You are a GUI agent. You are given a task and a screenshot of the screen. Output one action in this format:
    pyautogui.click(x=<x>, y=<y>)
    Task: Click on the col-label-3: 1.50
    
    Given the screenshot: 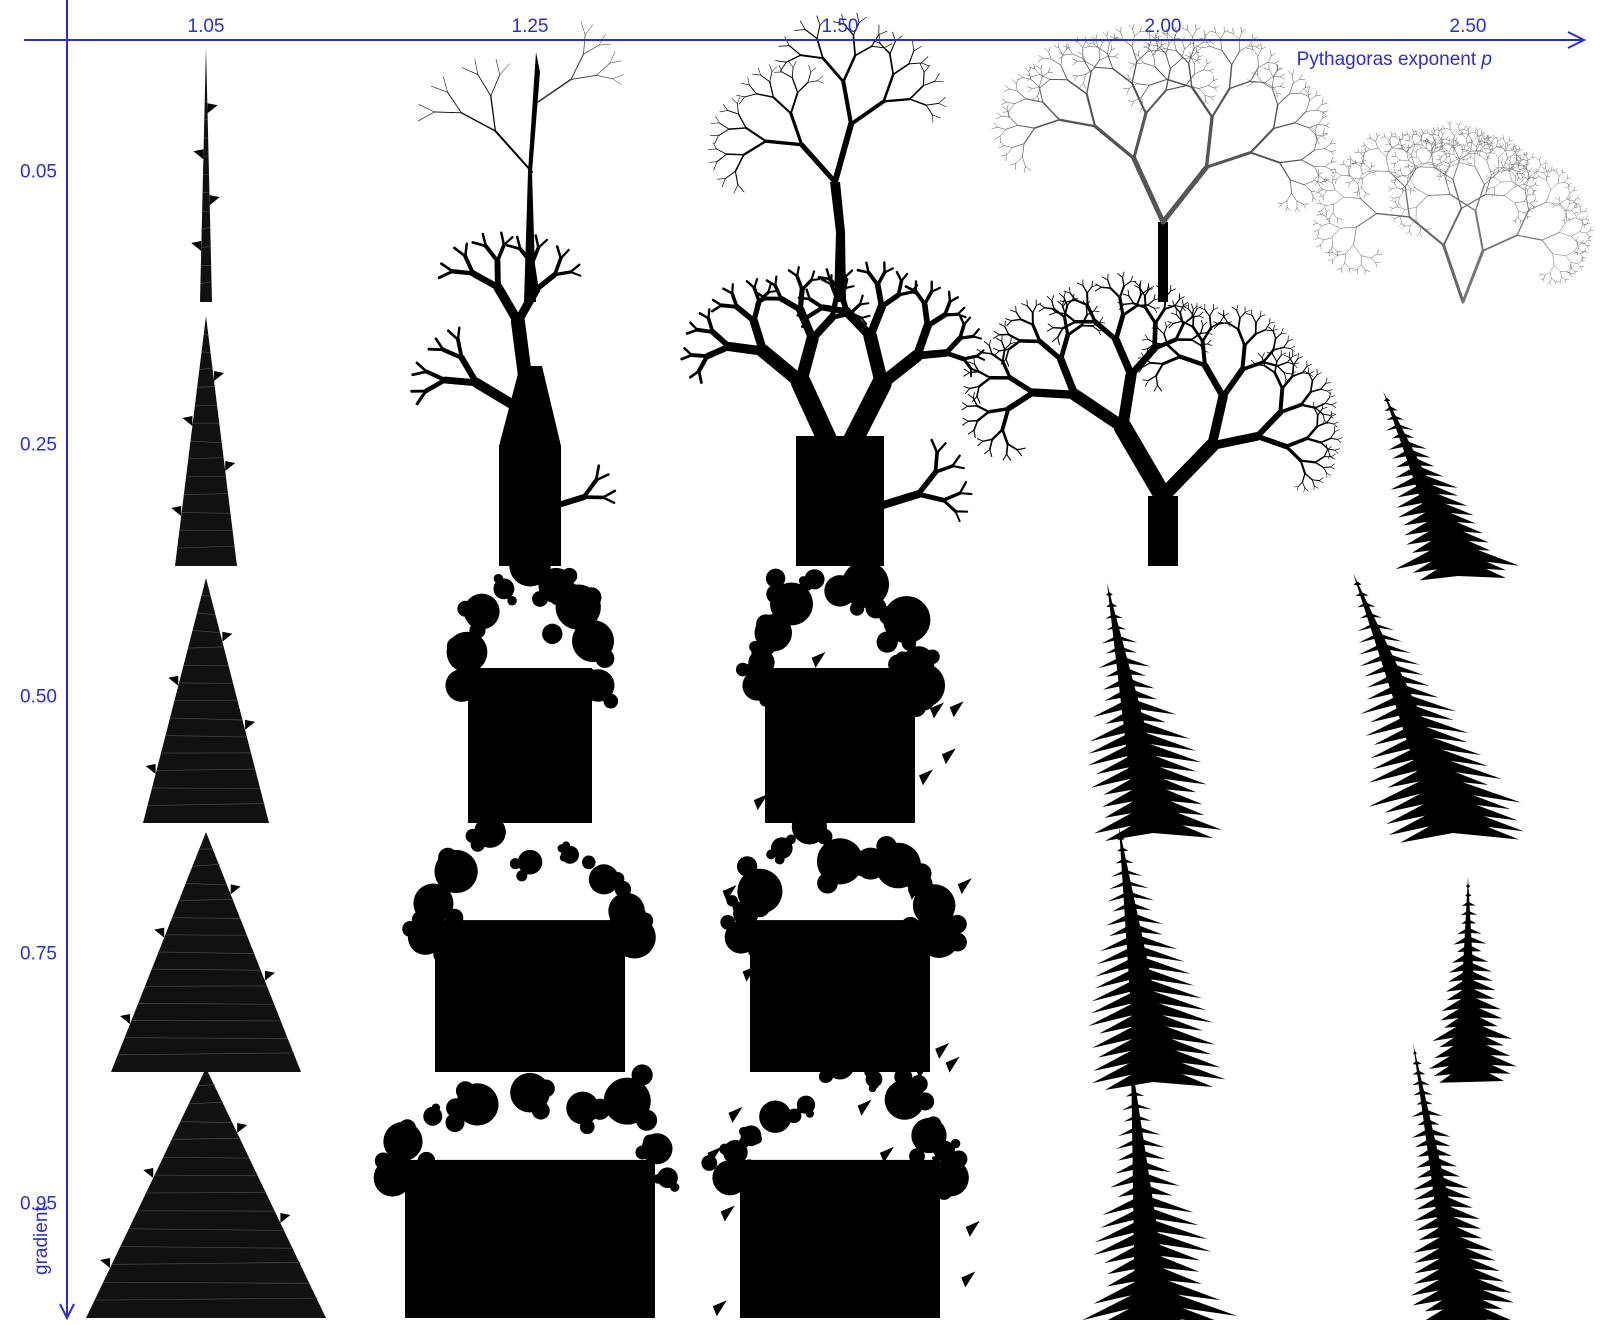 What is the action you would take?
    pyautogui.click(x=840, y=26)
    